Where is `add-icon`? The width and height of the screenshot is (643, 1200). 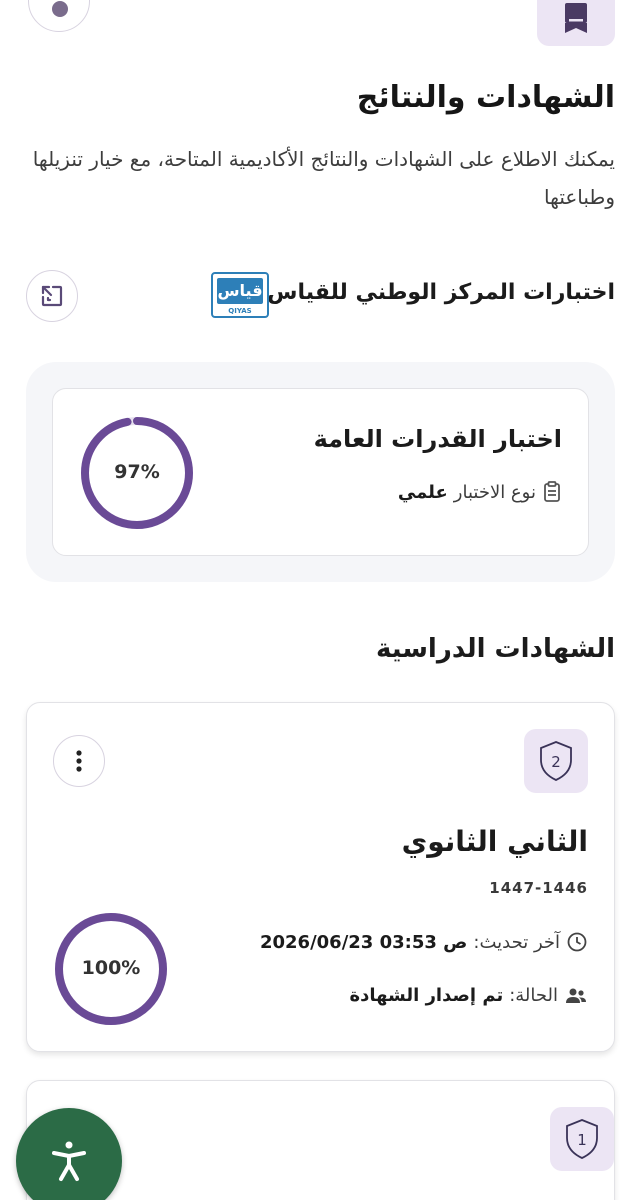 add-icon is located at coordinates (60, 9).